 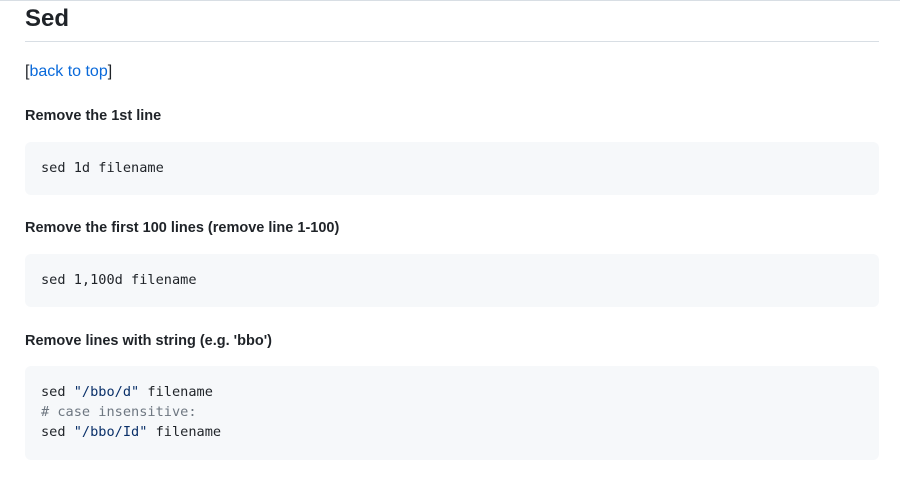 What do you see at coordinates (452, 432) in the screenshot?
I see `code-line: sed "/bbo/Id" filename` at bounding box center [452, 432].